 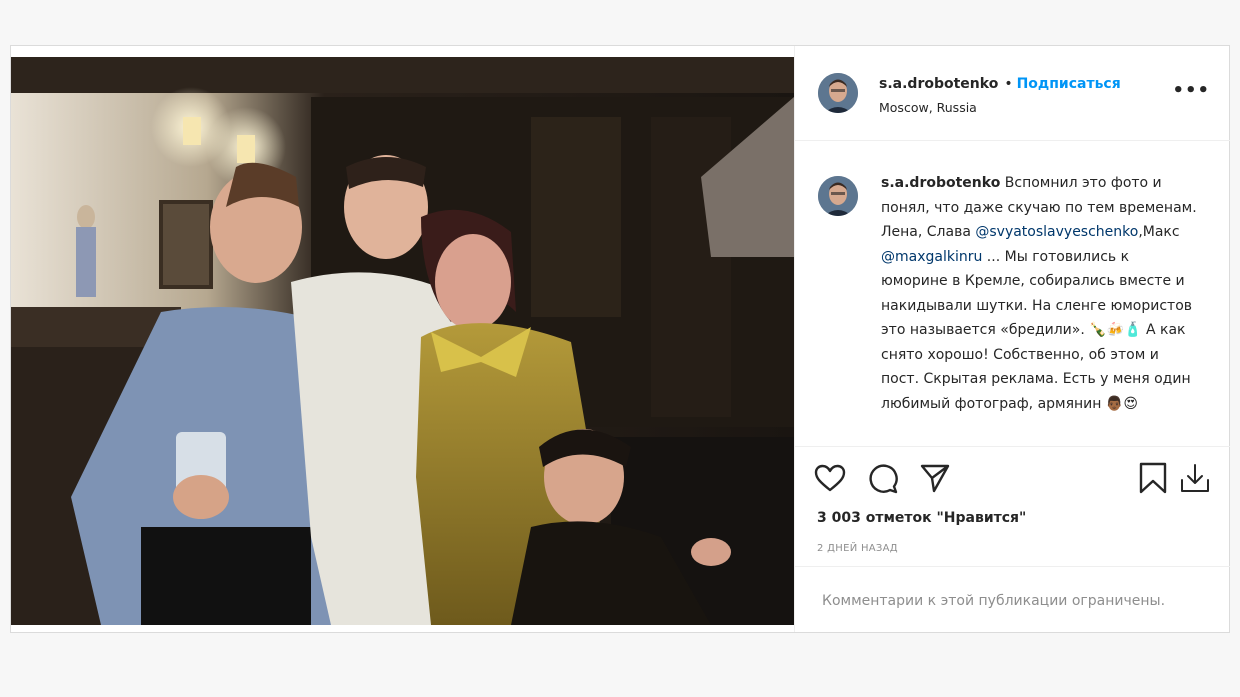 What do you see at coordinates (857, 548) in the screenshot?
I see `post-date: 2 дней назад` at bounding box center [857, 548].